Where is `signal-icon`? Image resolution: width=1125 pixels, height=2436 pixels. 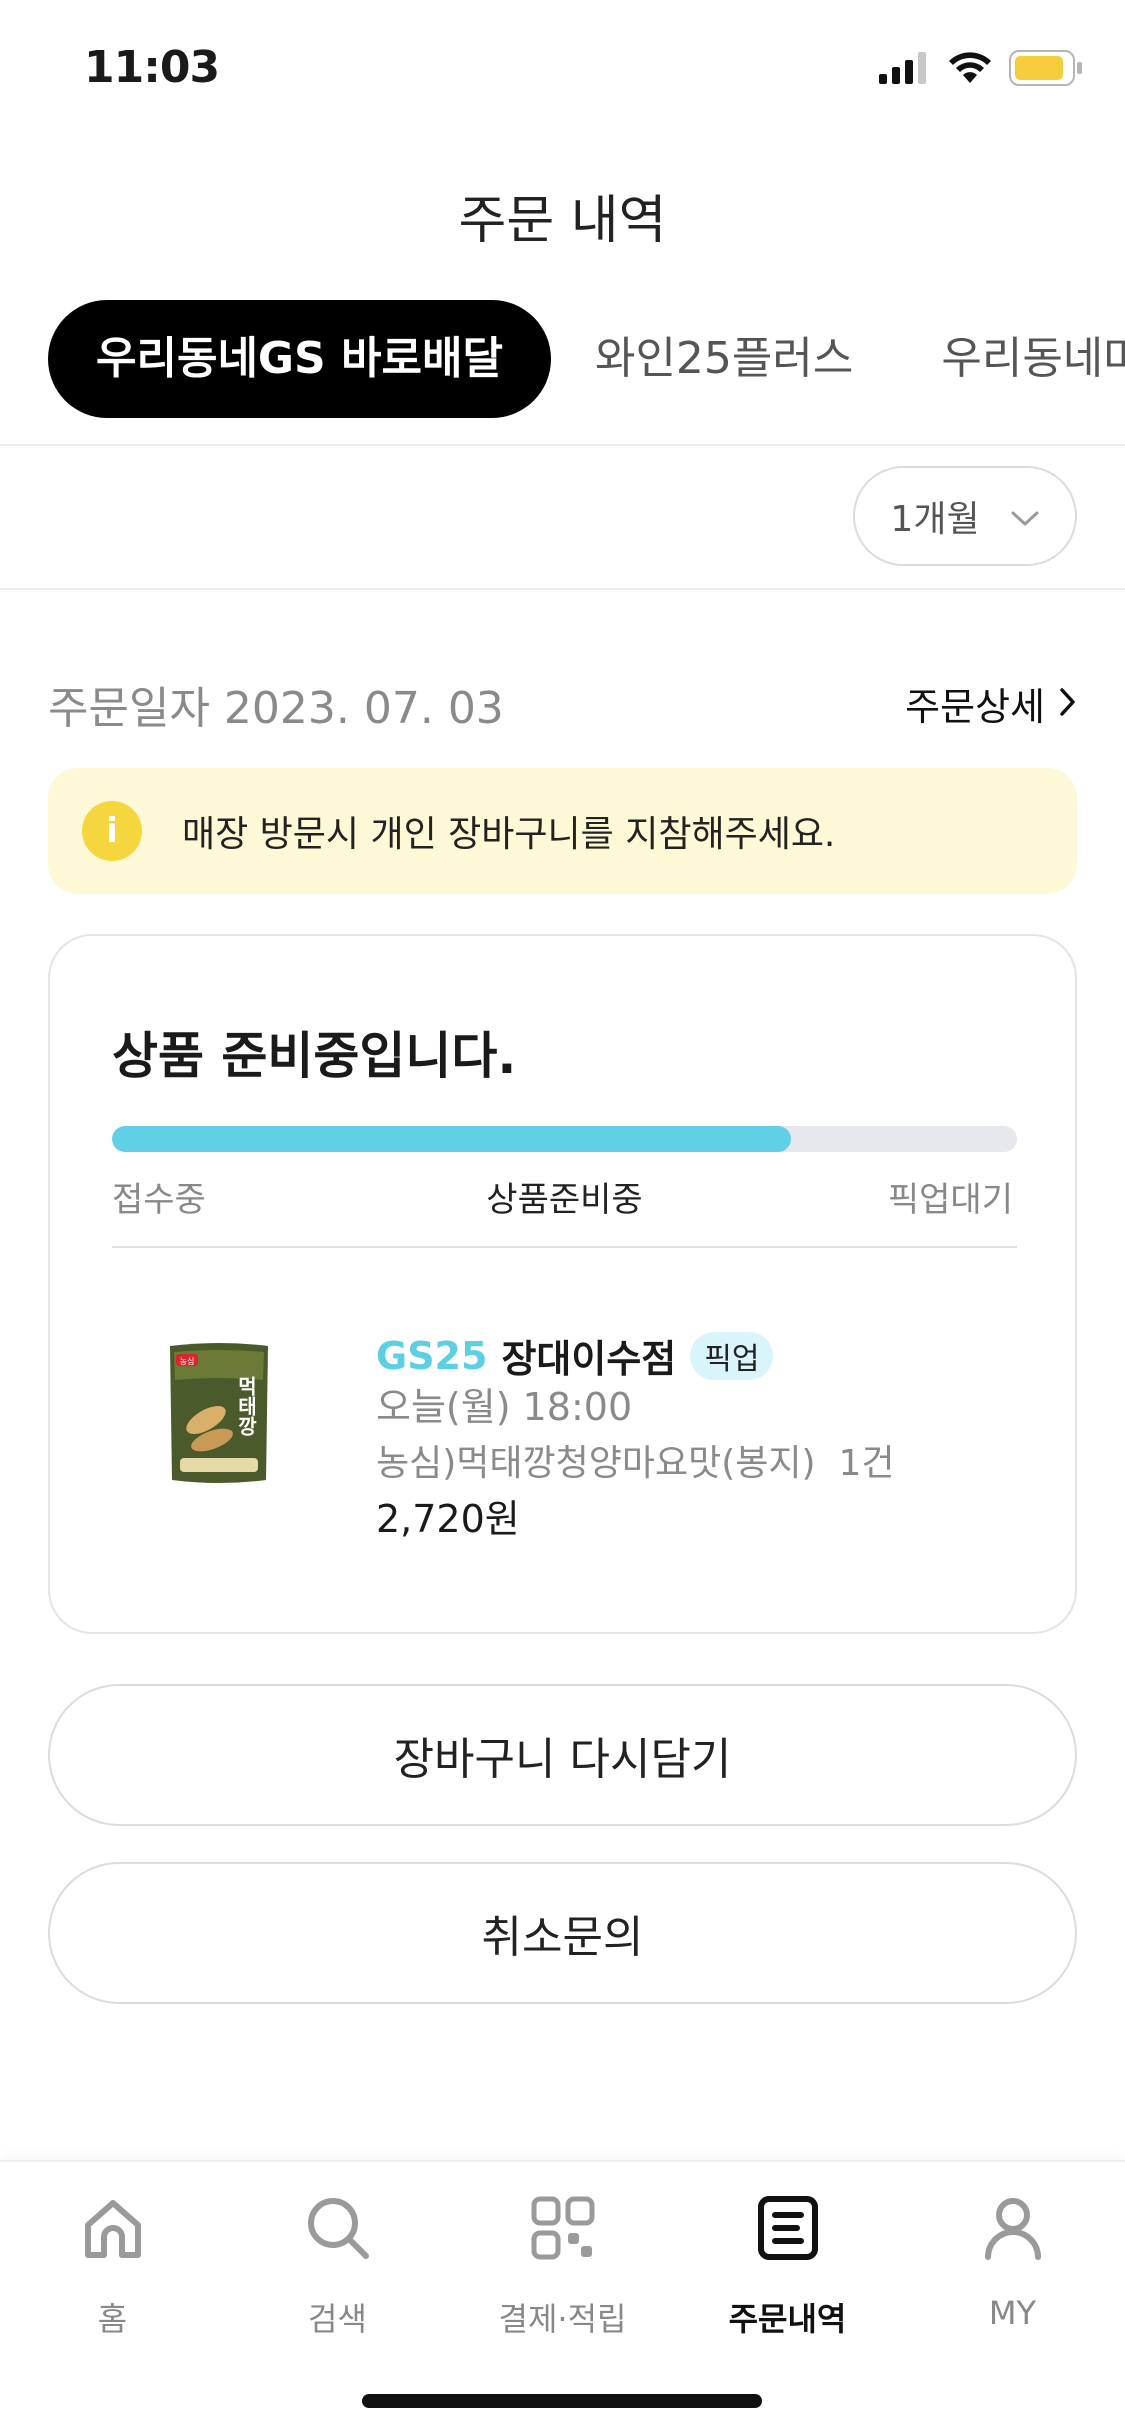 signal-icon is located at coordinates (905, 70).